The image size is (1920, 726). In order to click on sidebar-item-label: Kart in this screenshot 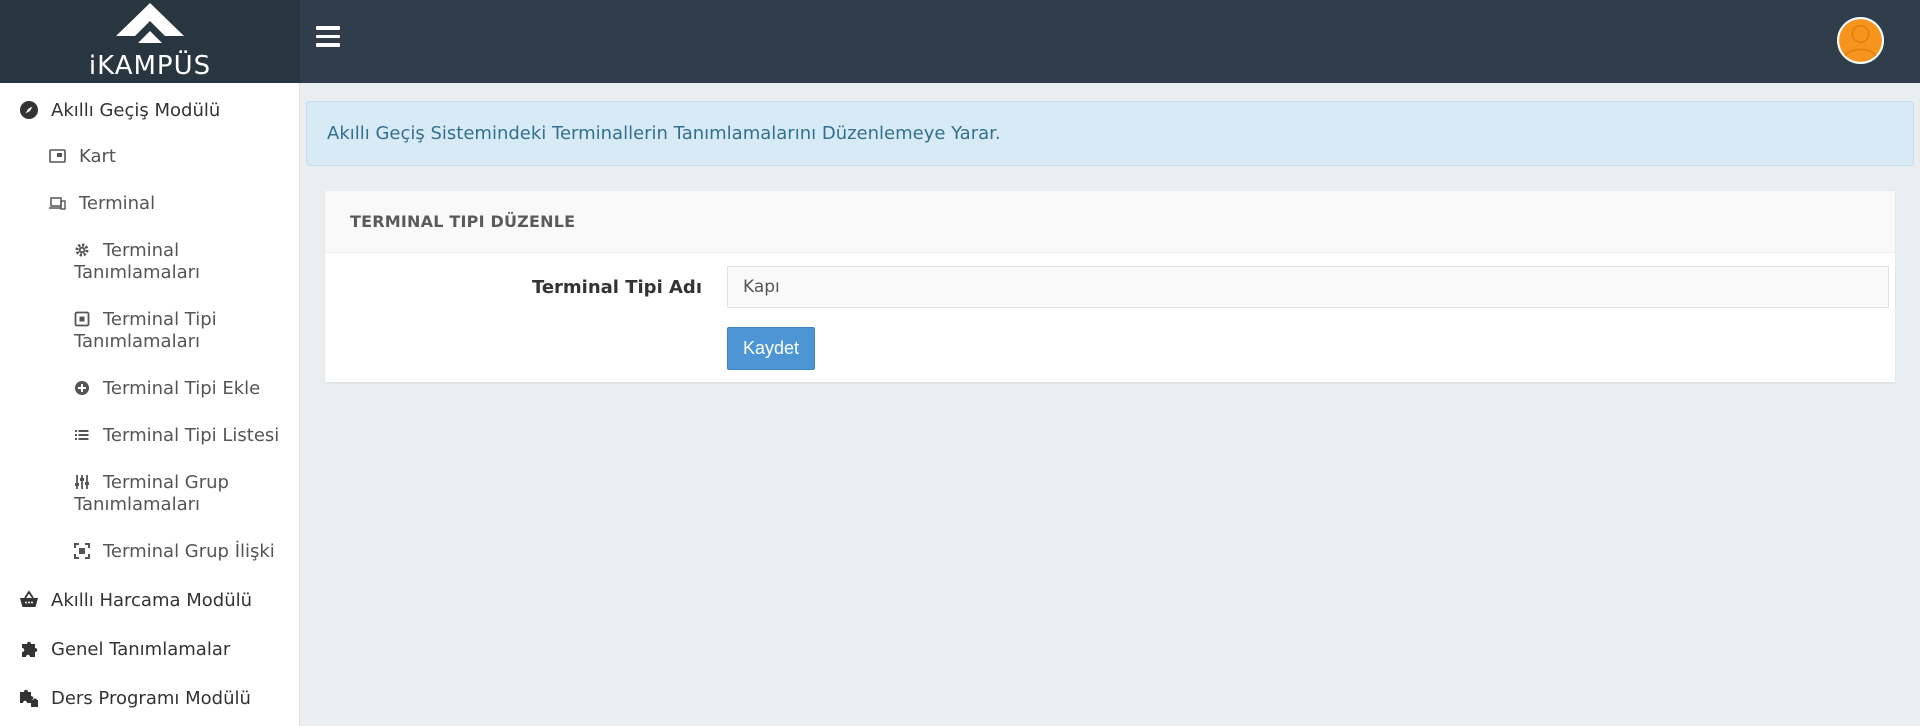, I will do `click(97, 156)`.